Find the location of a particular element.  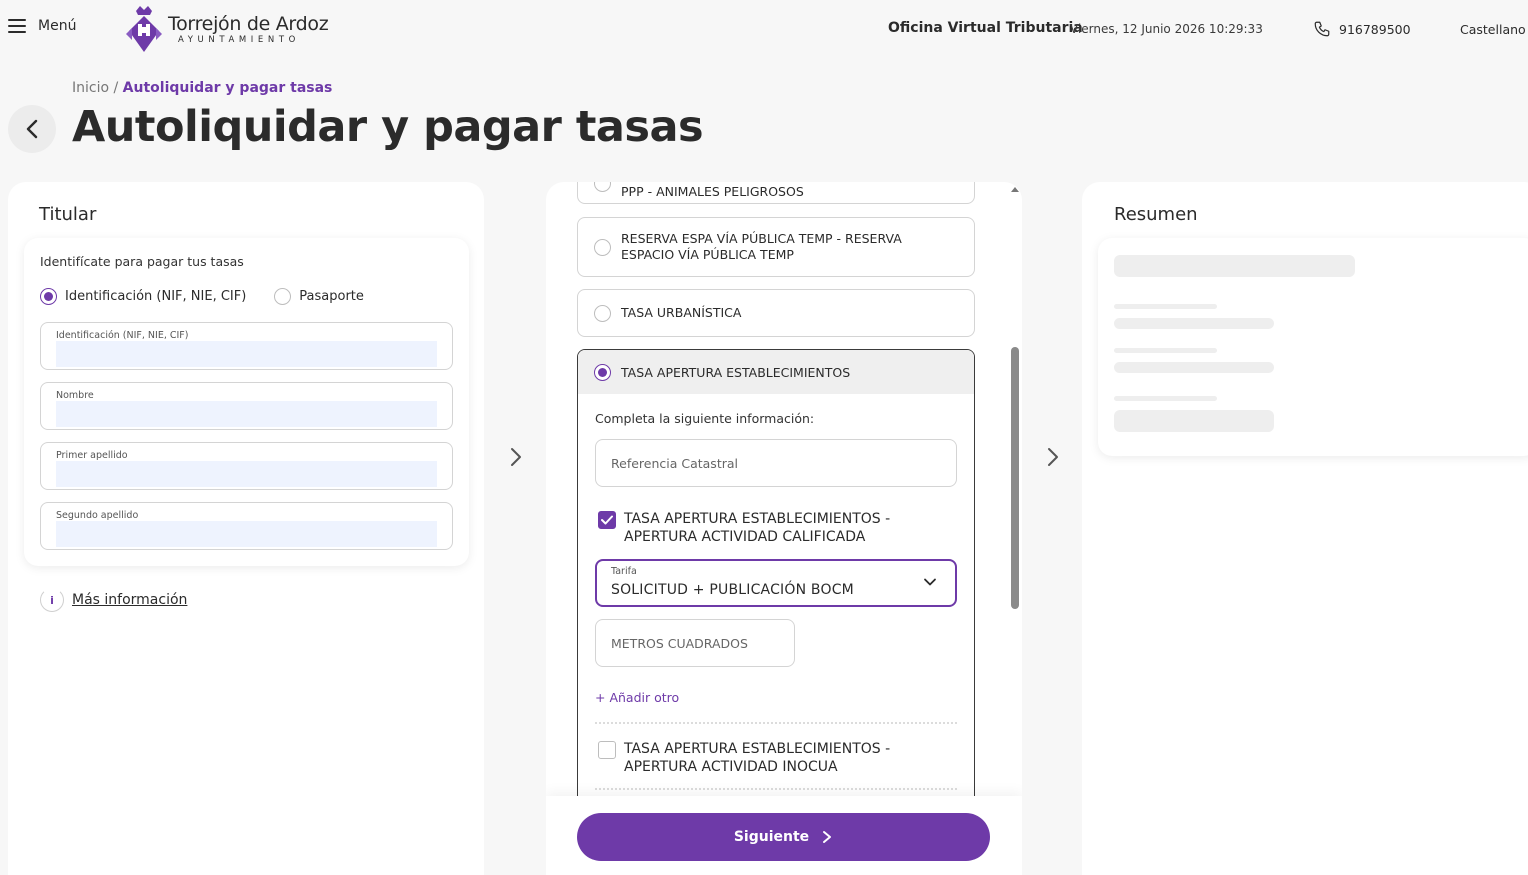

nombre-field: Nombre is located at coordinates (246, 406).